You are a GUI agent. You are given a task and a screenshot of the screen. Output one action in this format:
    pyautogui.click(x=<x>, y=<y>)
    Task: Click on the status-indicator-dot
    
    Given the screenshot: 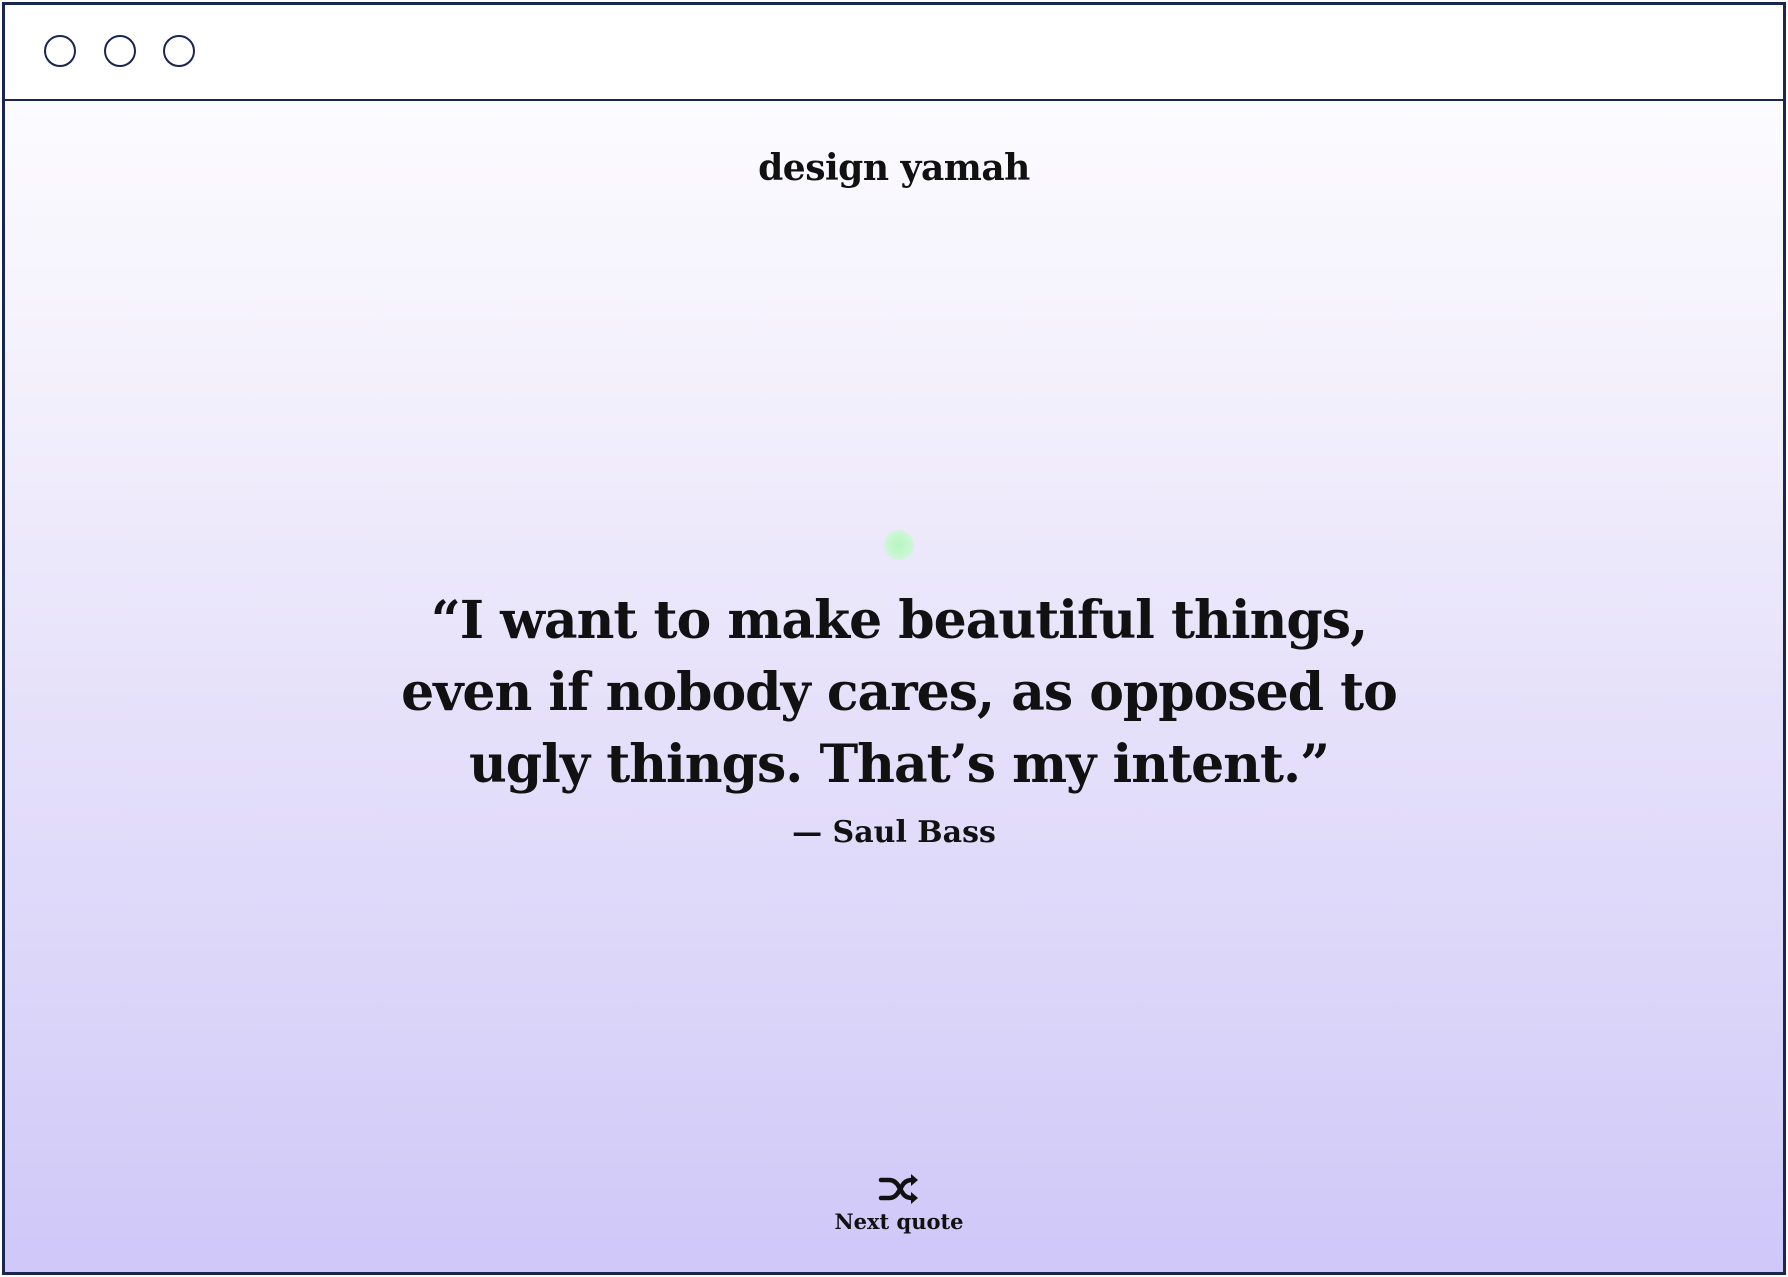 What is the action you would take?
    pyautogui.click(x=899, y=545)
    